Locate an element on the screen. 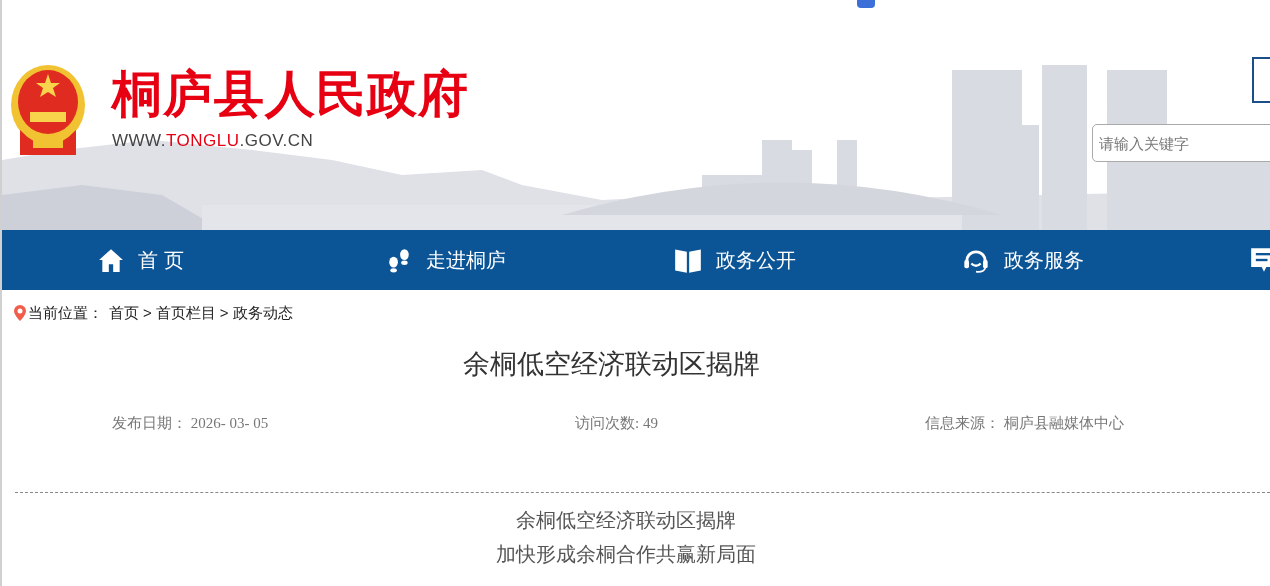 This screenshot has width=1270, height=586. nav-link: 政务服务 is located at coordinates (1106, 260).